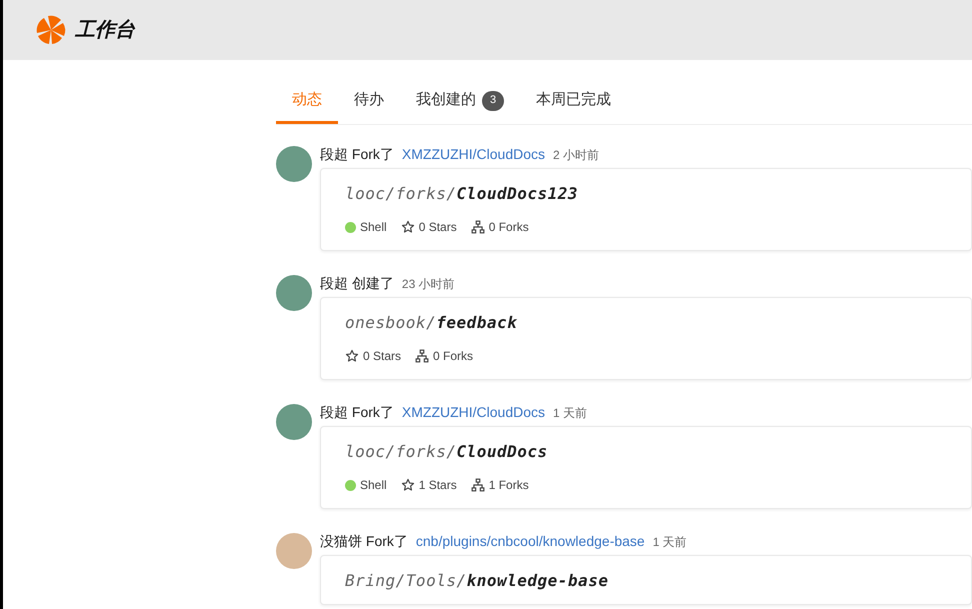 The width and height of the screenshot is (972, 609). What do you see at coordinates (437, 485) in the screenshot?
I see `stars-count: 1 Stars` at bounding box center [437, 485].